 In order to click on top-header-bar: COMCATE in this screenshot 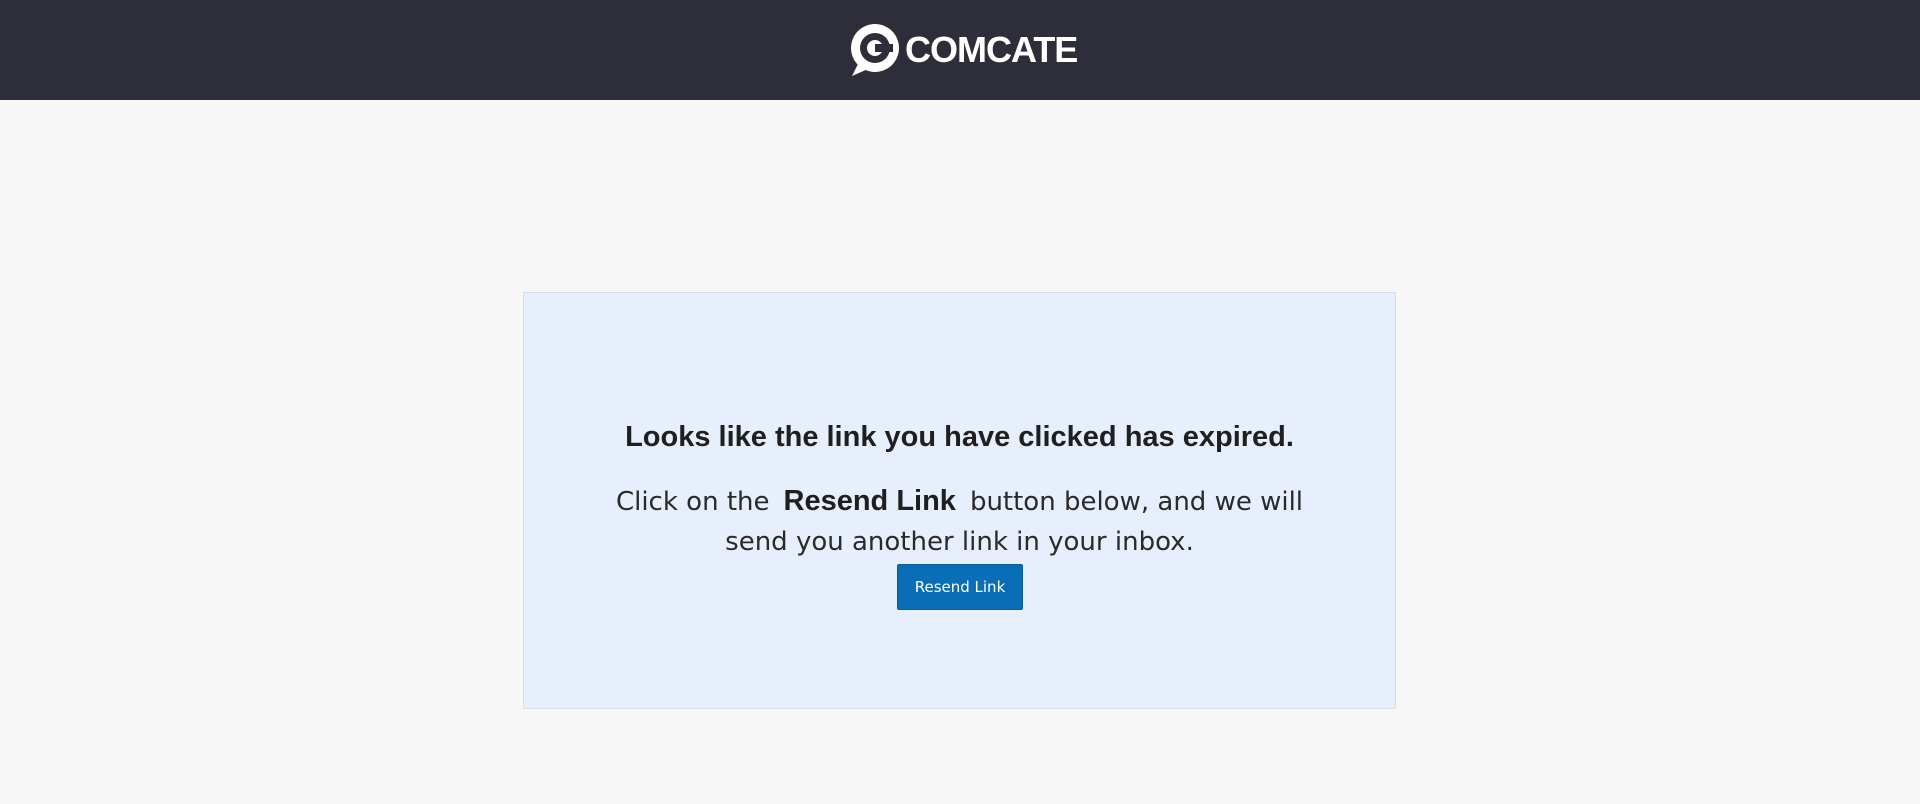, I will do `click(960, 50)`.